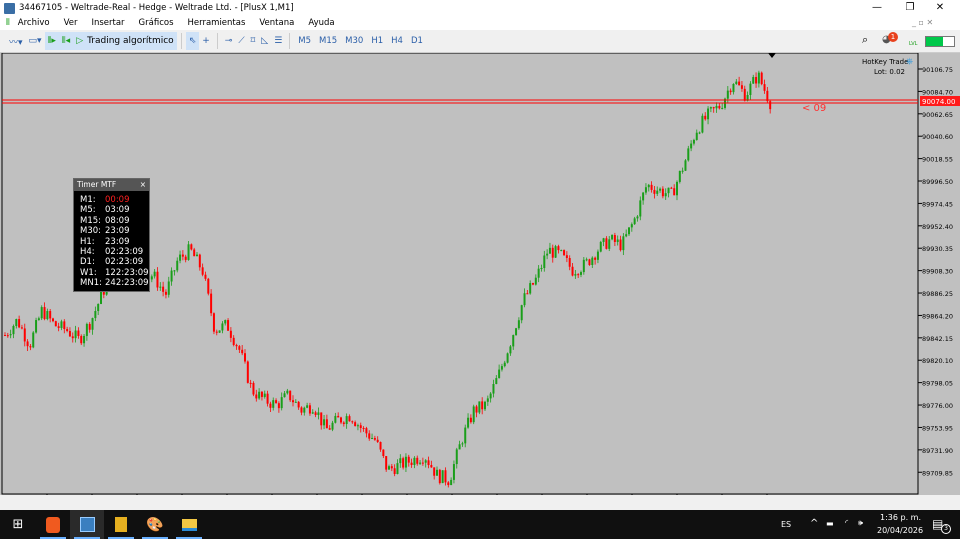 This screenshot has width=960, height=539. What do you see at coordinates (241, 41) in the screenshot?
I see `trendline-icon: ⟋` at bounding box center [241, 41].